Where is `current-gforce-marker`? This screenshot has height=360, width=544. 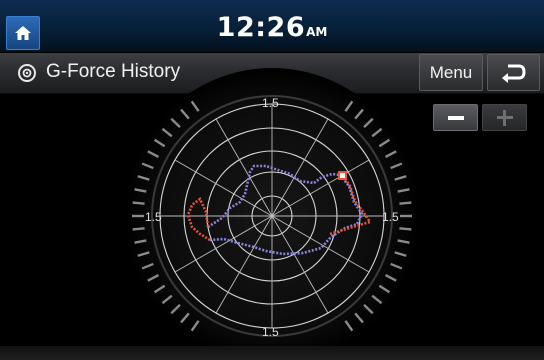 current-gforce-marker is located at coordinates (342, 175).